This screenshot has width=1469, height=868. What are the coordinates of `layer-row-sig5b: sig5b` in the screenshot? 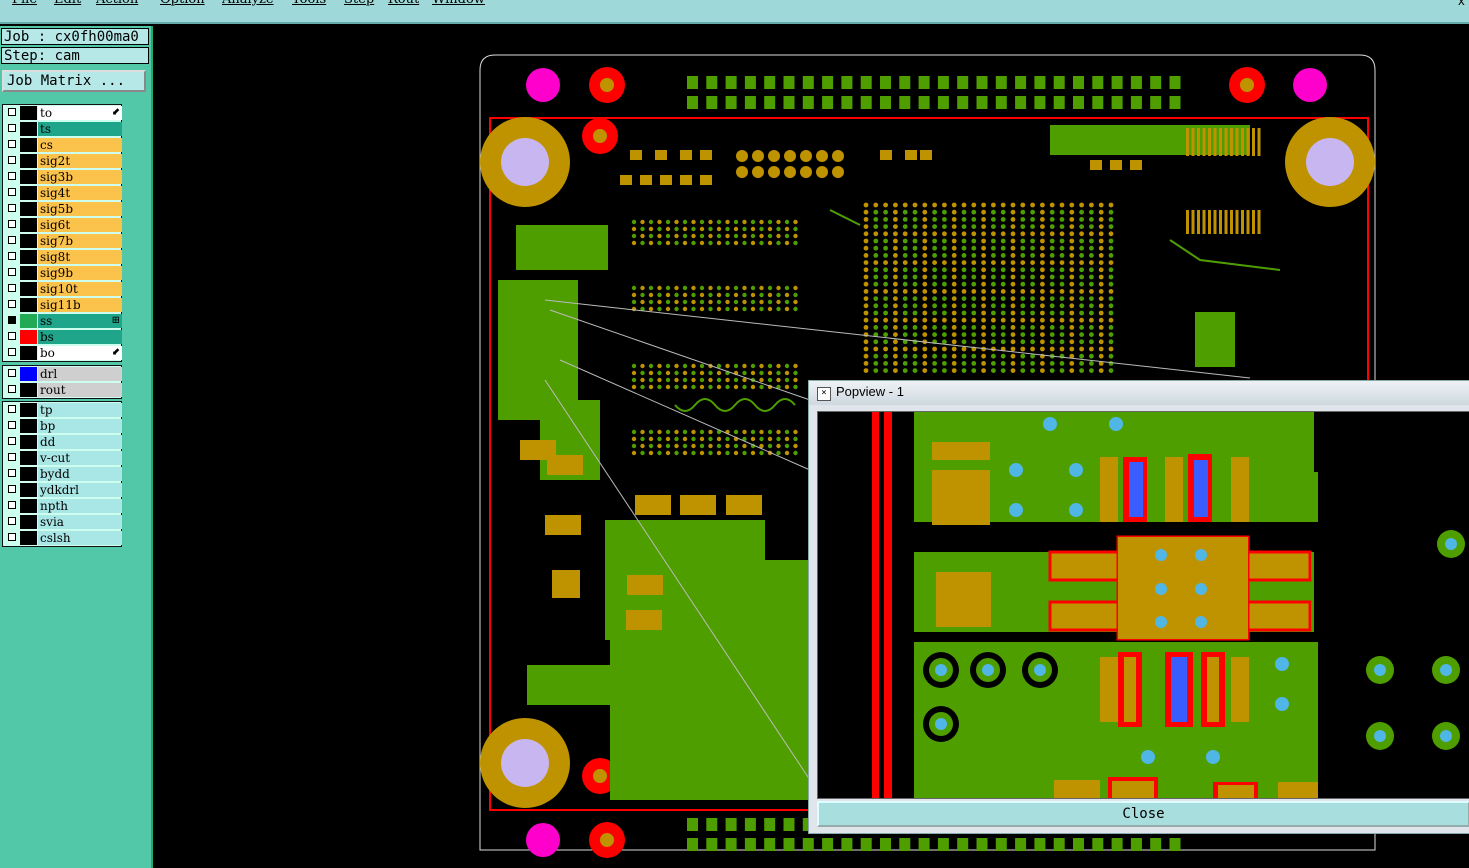 It's located at (62, 209).